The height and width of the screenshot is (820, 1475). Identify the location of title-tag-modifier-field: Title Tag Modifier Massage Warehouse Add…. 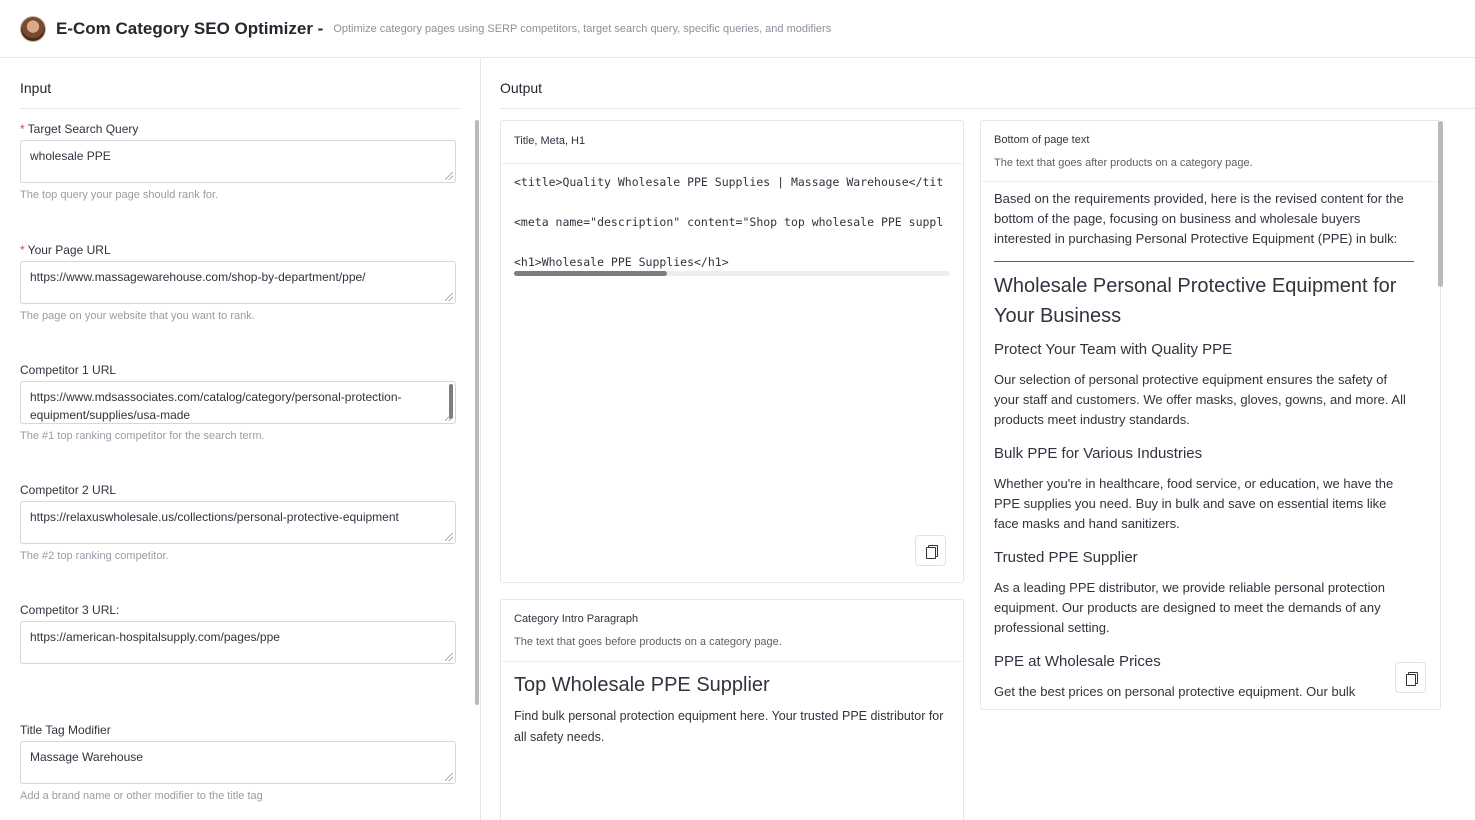
(238, 762).